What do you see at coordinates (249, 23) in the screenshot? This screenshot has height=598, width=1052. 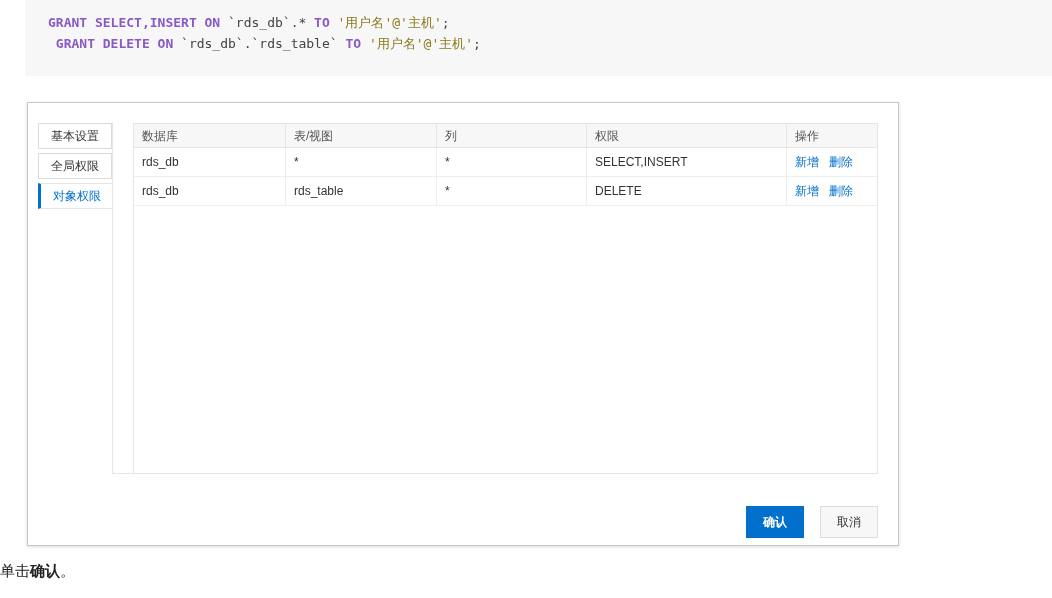 I see `code-line: GRANT SELECT,INSERT ON `rds_db`.* TO '用户名'@'主机';` at bounding box center [249, 23].